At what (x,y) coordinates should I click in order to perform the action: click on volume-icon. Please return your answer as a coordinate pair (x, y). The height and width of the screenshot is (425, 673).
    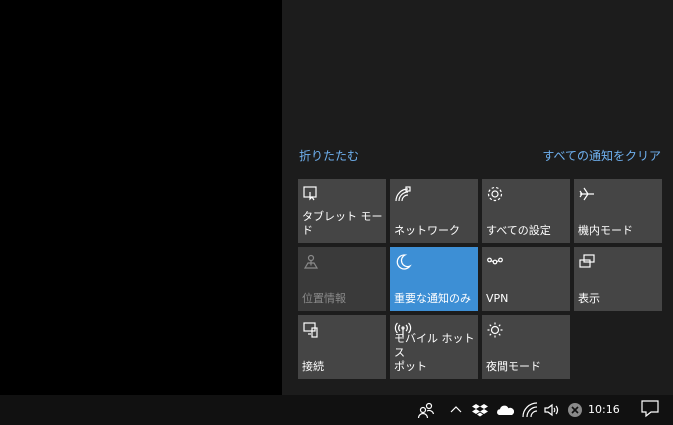
    Looking at the image, I should click on (552, 410).